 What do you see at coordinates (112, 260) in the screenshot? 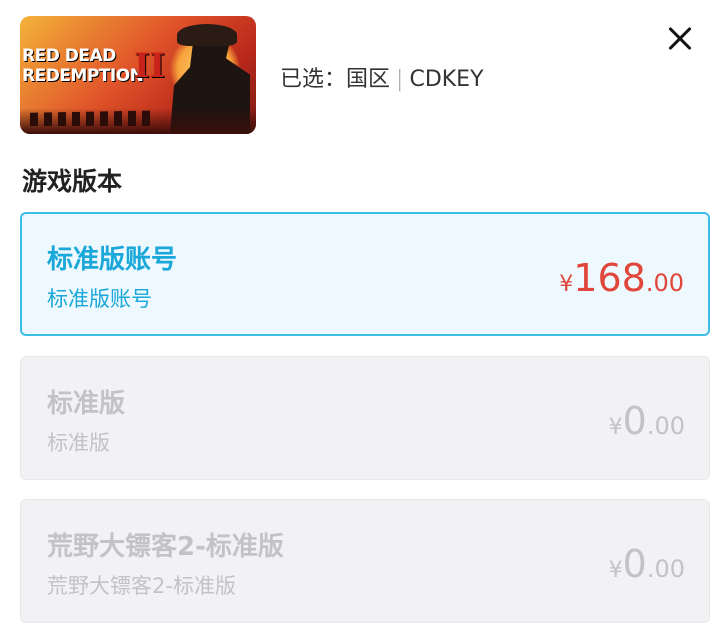
I see `option-name: 标准版账号` at bounding box center [112, 260].